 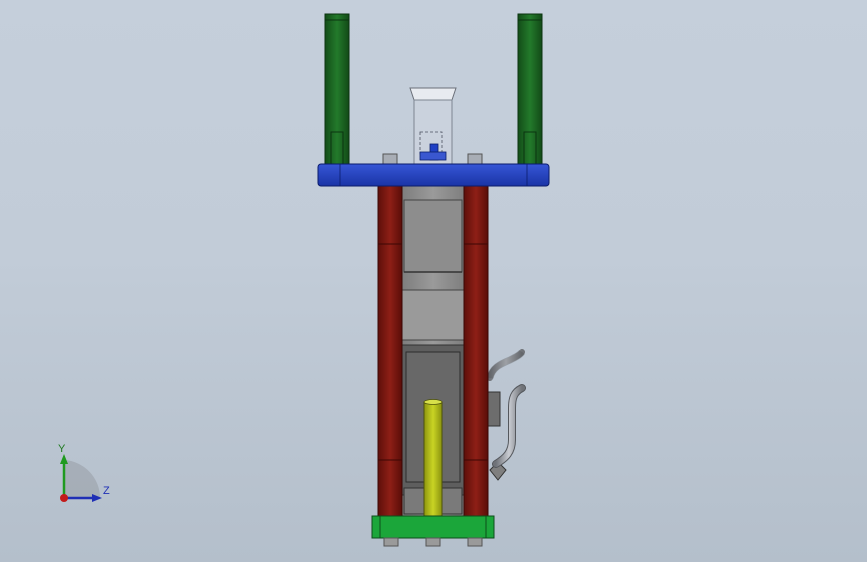 I want to click on z-axis-label: Z, so click(x=106, y=491).